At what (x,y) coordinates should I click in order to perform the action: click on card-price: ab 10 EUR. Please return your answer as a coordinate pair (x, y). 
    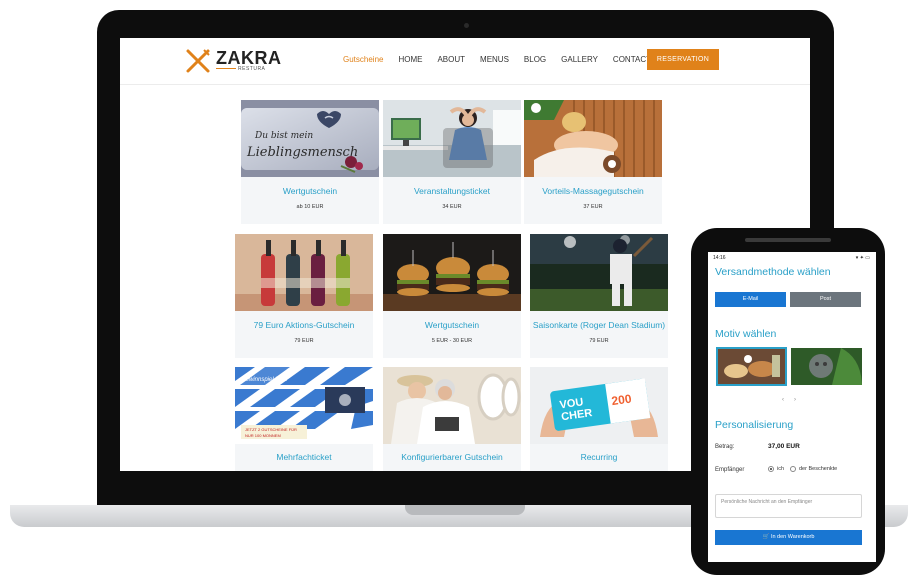
    Looking at the image, I should click on (310, 207).